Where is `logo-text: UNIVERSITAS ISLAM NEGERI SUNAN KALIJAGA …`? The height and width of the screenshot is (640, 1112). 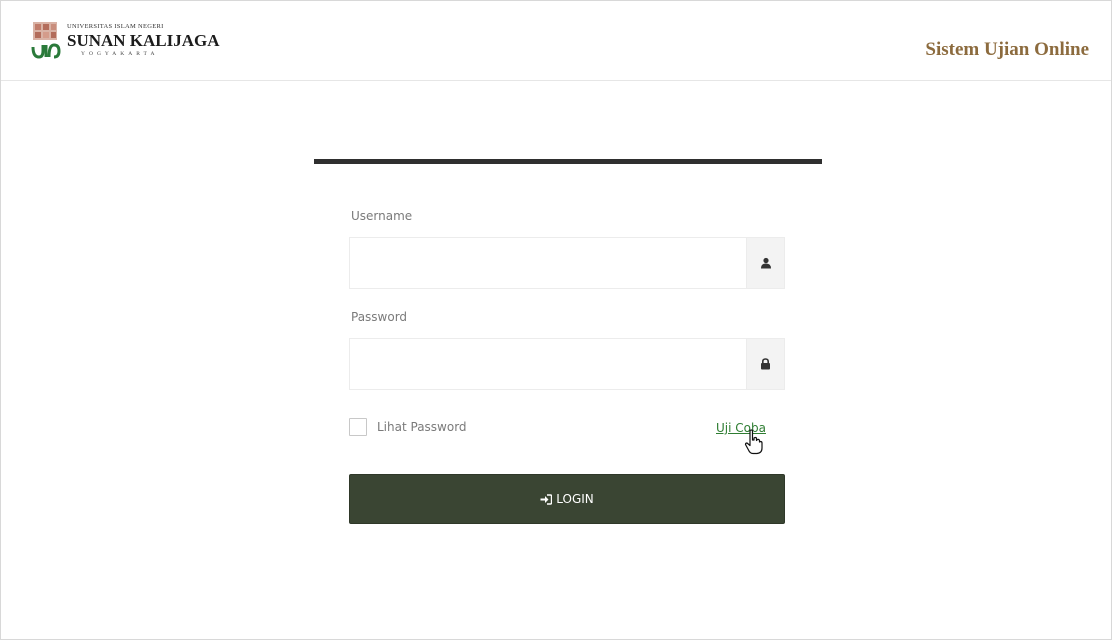 logo-text: UNIVERSITAS ISLAM NEGERI SUNAN KALIJAGA … is located at coordinates (152, 40).